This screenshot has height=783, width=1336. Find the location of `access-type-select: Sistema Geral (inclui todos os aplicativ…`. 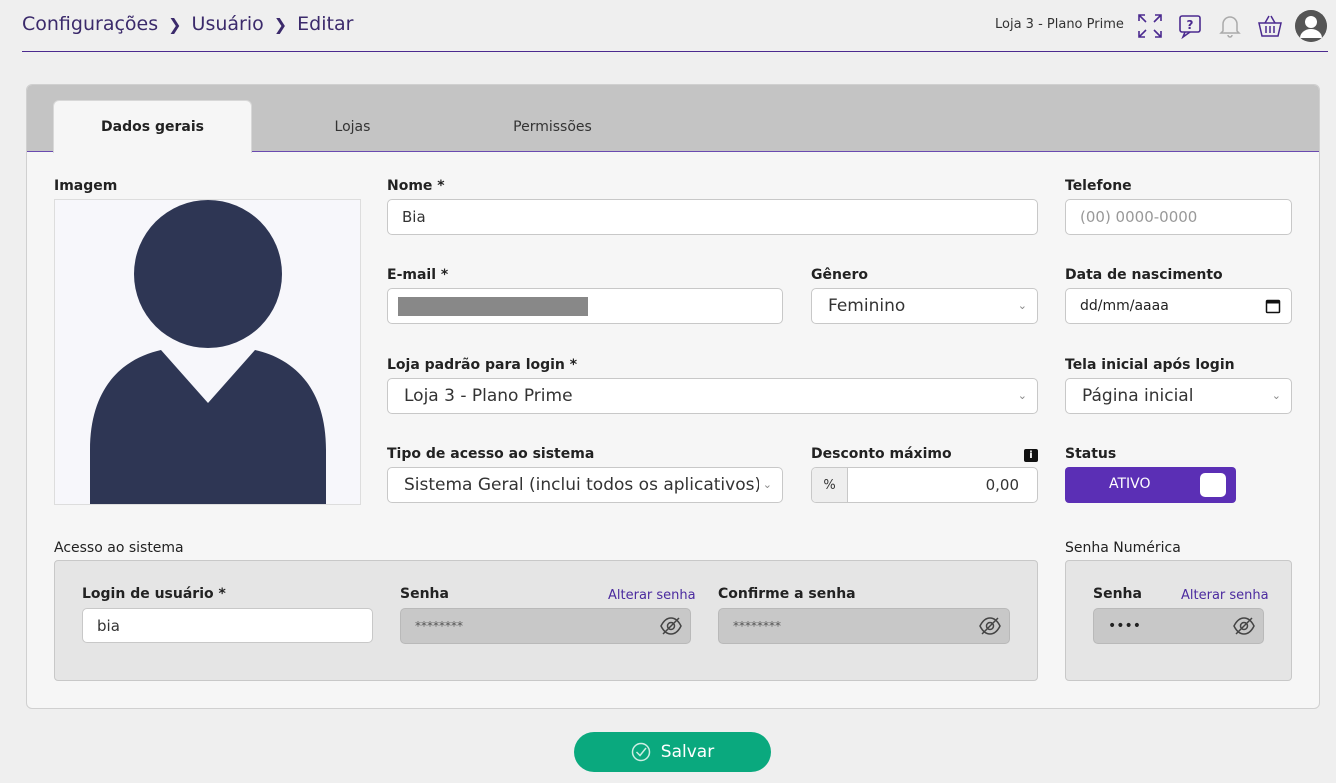

access-type-select: Sistema Geral (inclui todos os aplicativ… is located at coordinates (585, 485).